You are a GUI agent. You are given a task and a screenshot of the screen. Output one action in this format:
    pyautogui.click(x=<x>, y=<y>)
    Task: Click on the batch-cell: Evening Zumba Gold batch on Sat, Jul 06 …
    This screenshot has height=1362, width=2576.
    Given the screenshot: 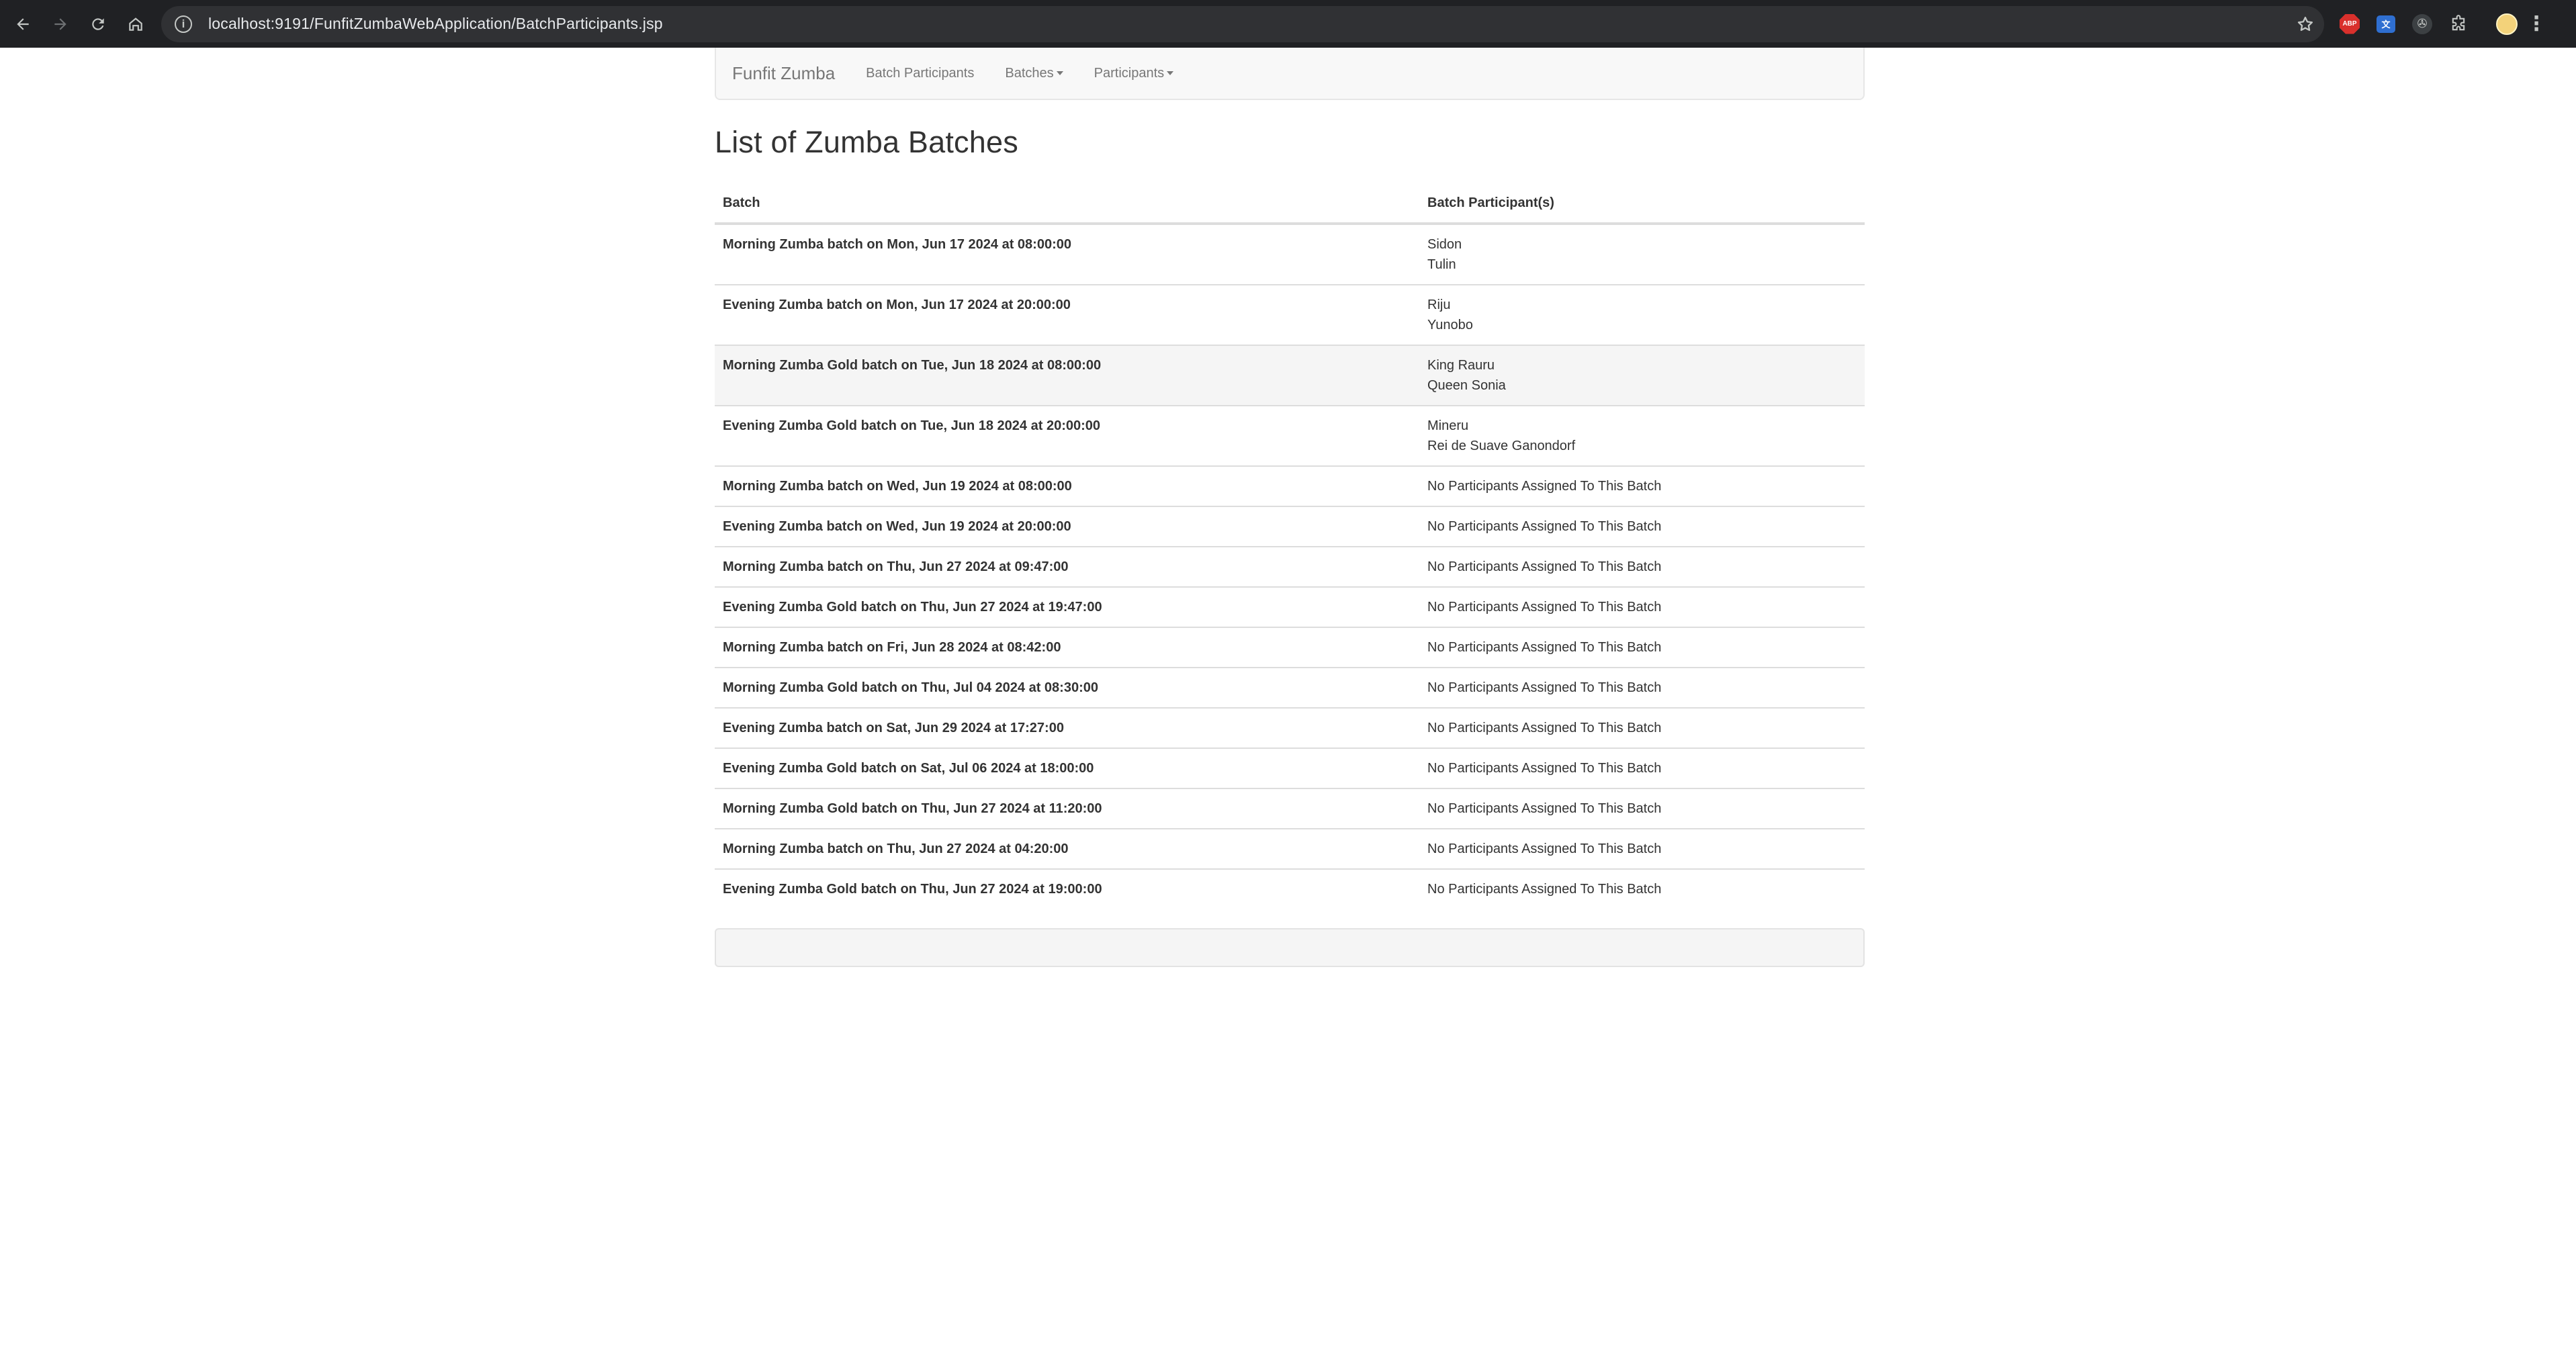 What is the action you would take?
    pyautogui.click(x=1067, y=767)
    